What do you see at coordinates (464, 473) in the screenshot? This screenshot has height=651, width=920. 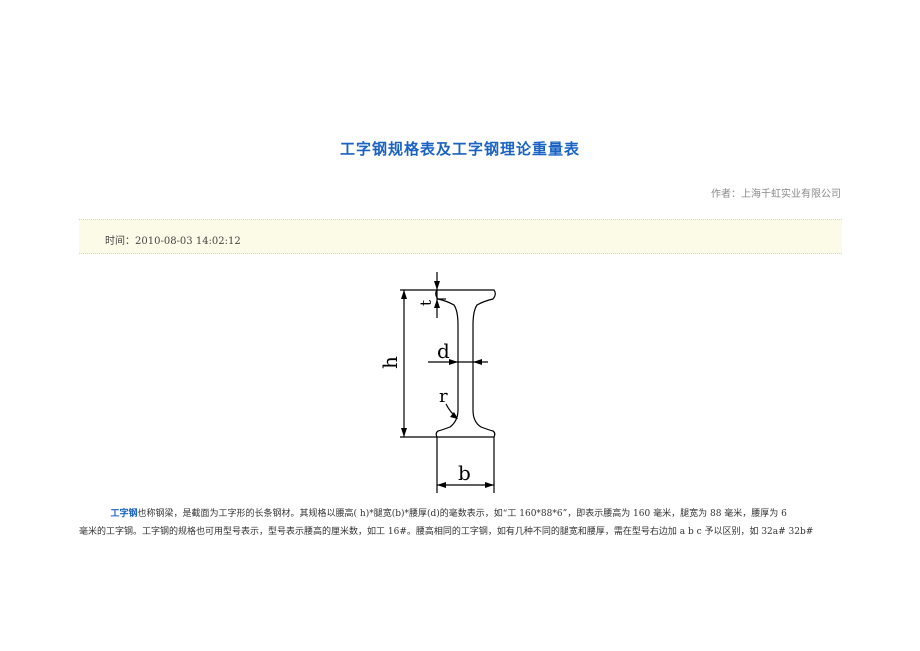 I see `label-b: b` at bounding box center [464, 473].